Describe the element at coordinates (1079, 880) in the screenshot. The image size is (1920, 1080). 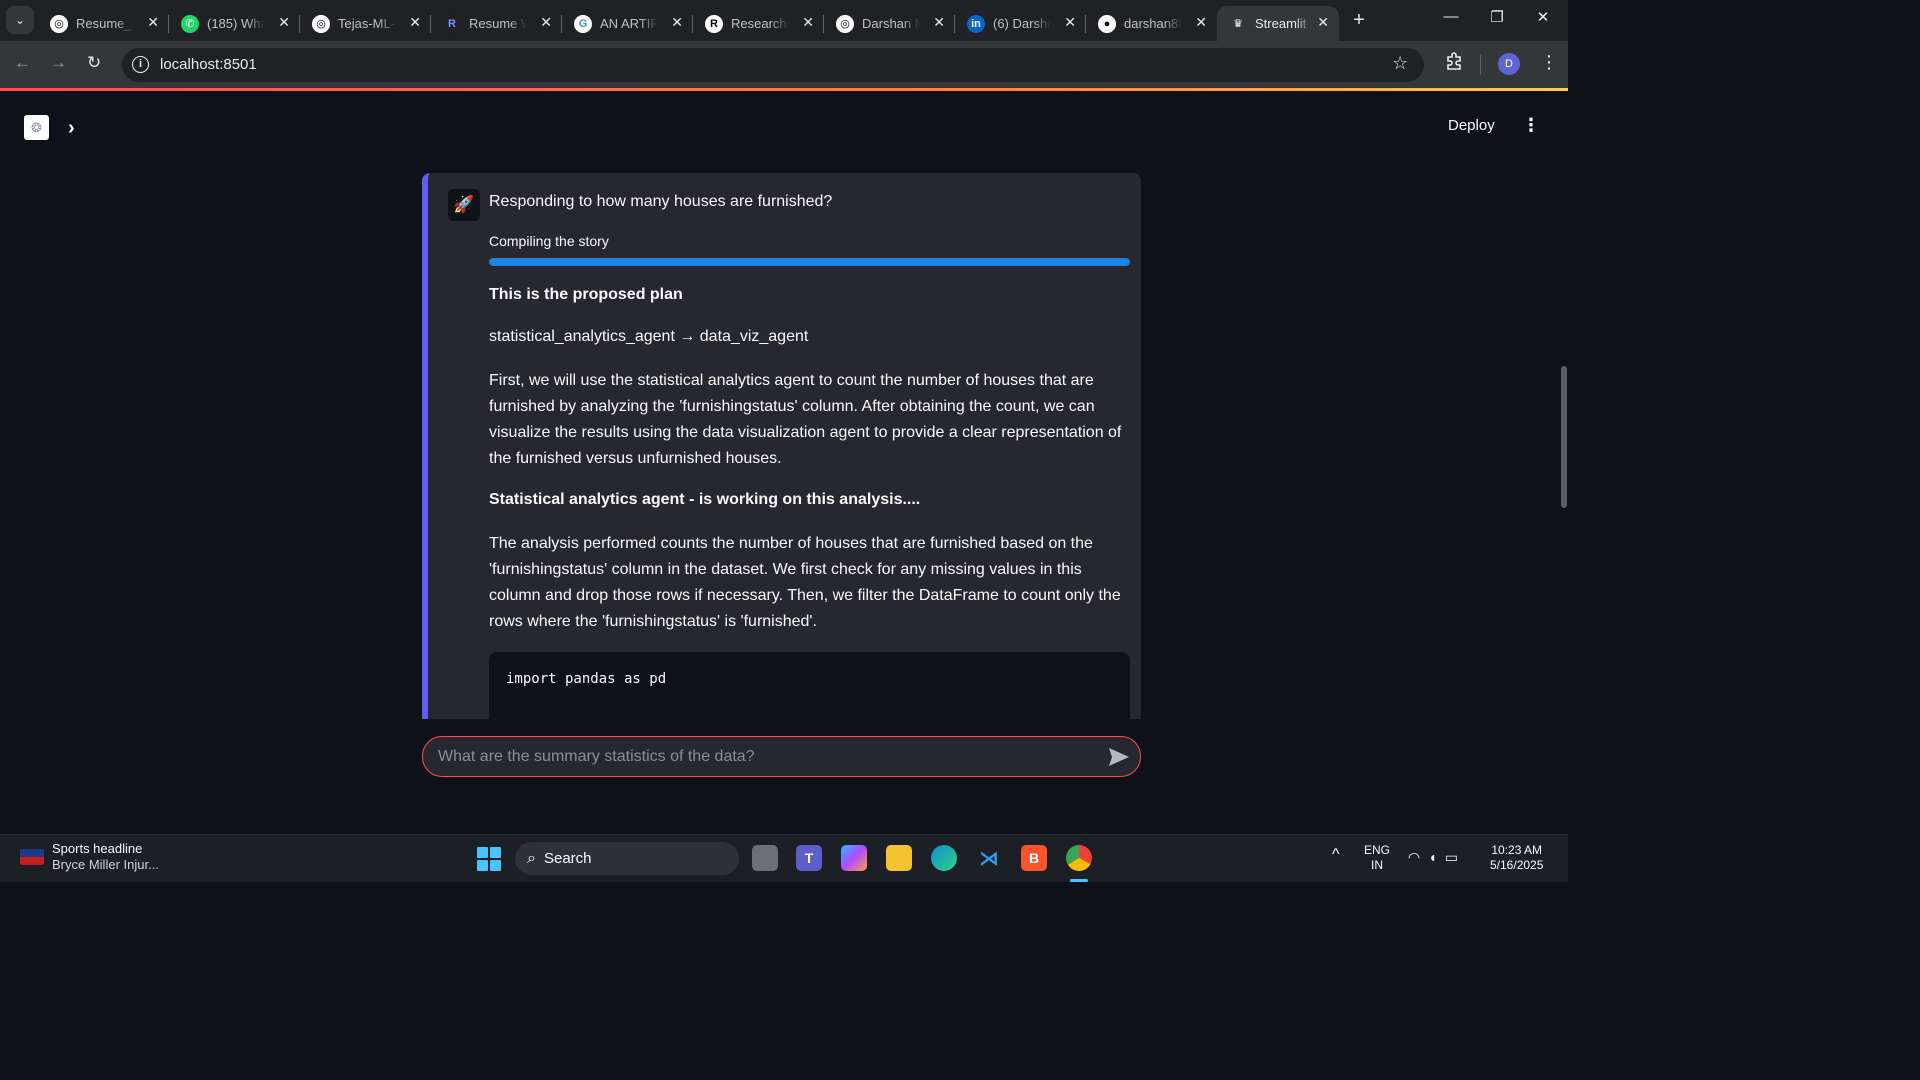
I see `active-app-indicator` at that location.